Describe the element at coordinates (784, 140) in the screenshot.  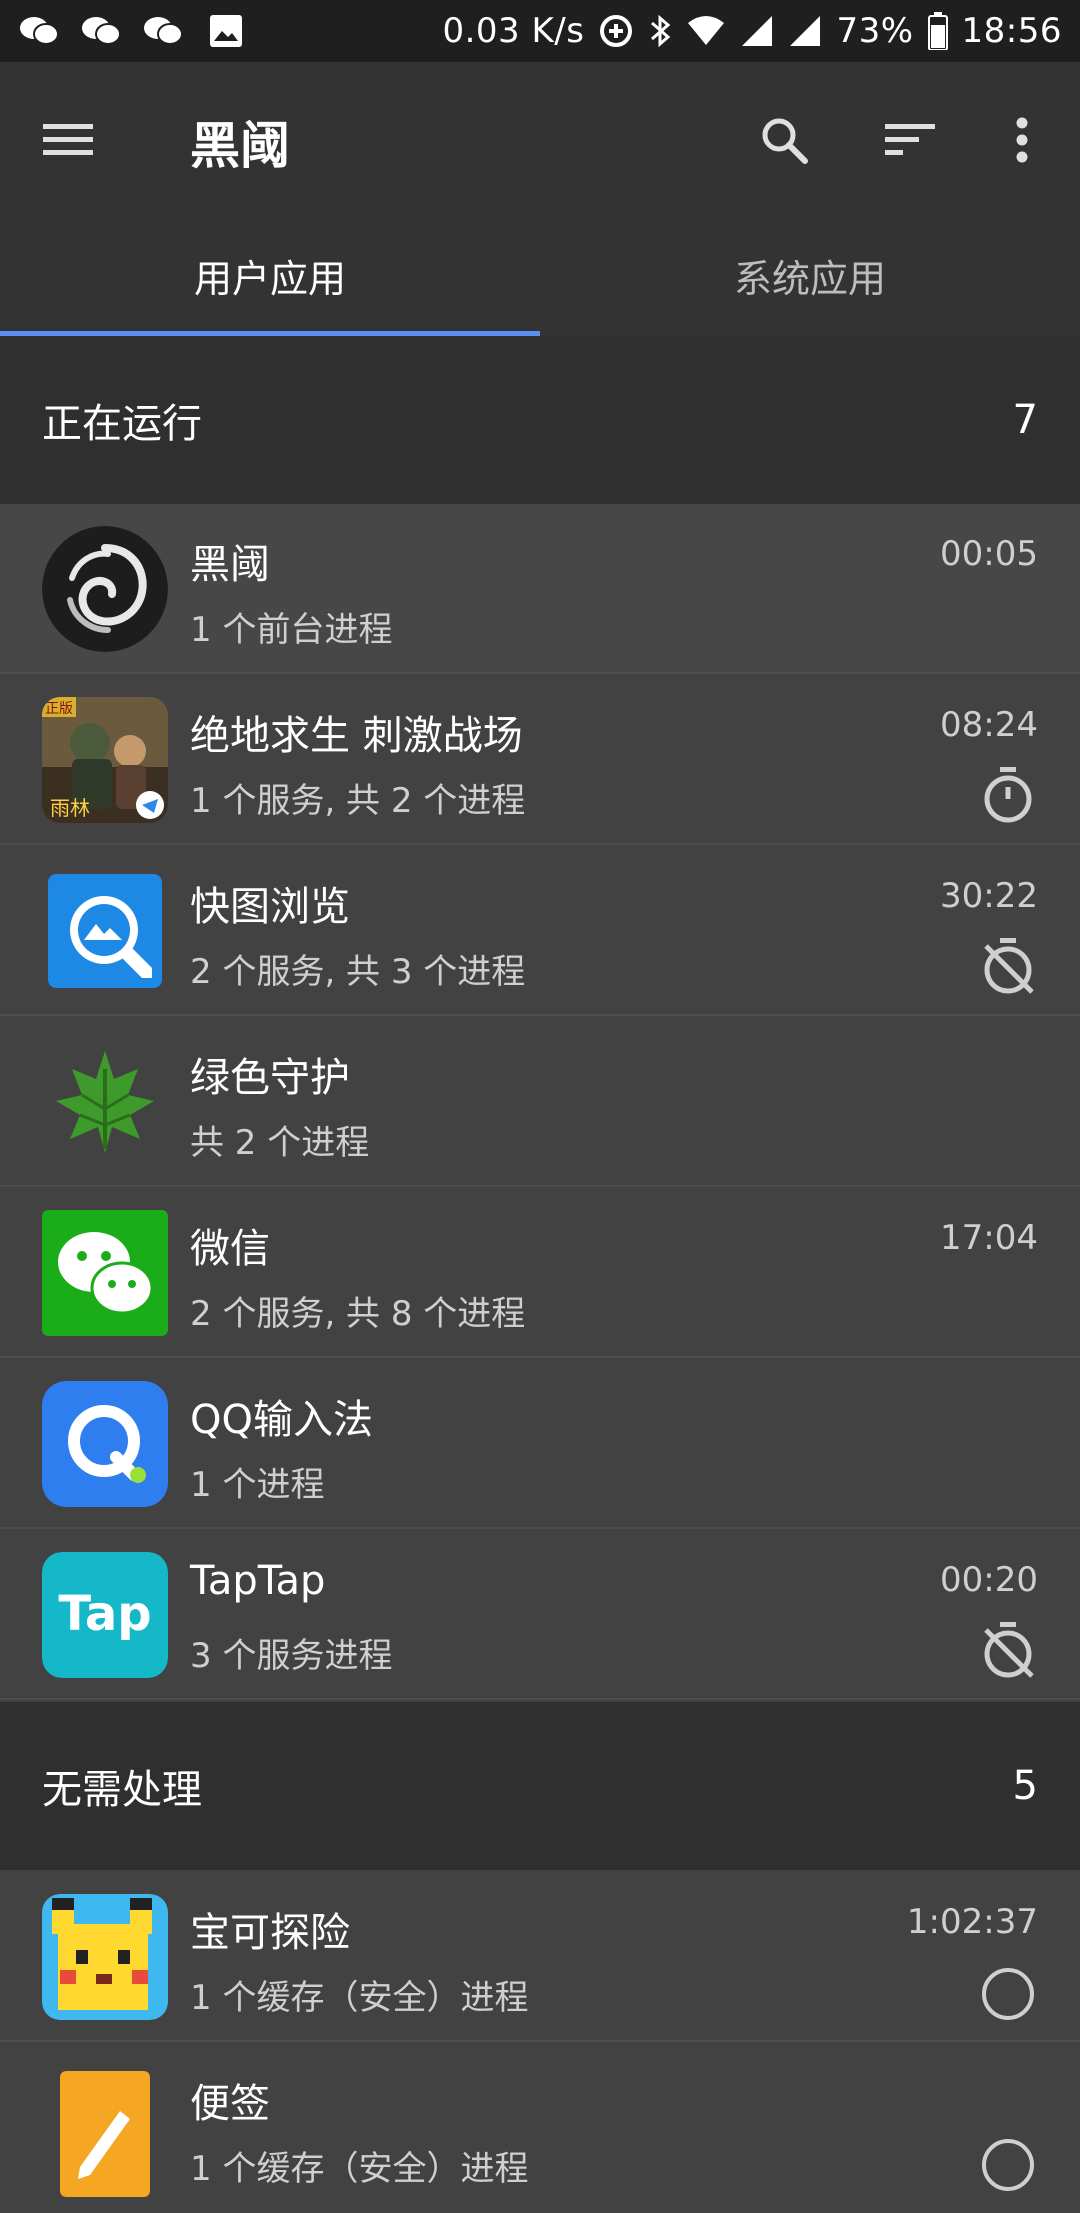
I see `search-icon` at that location.